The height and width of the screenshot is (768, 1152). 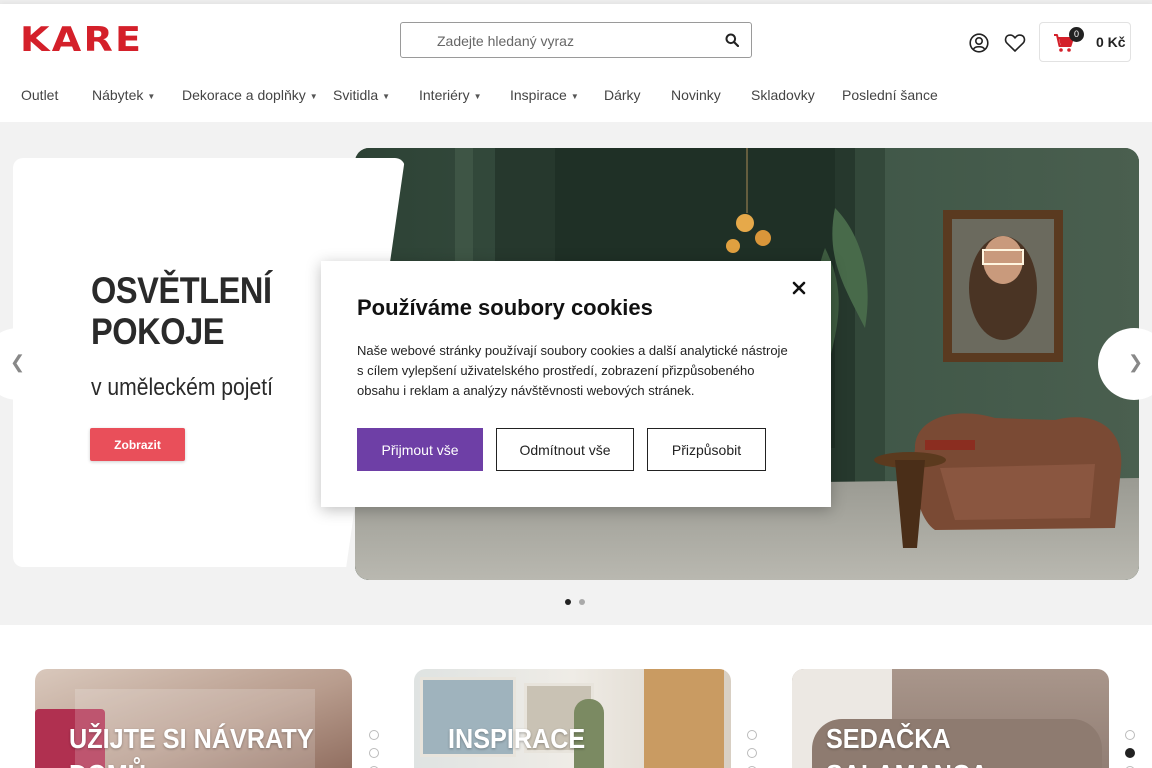 What do you see at coordinates (361, 95) in the screenshot?
I see `nav-item-svitidla: Svitidla ▼` at bounding box center [361, 95].